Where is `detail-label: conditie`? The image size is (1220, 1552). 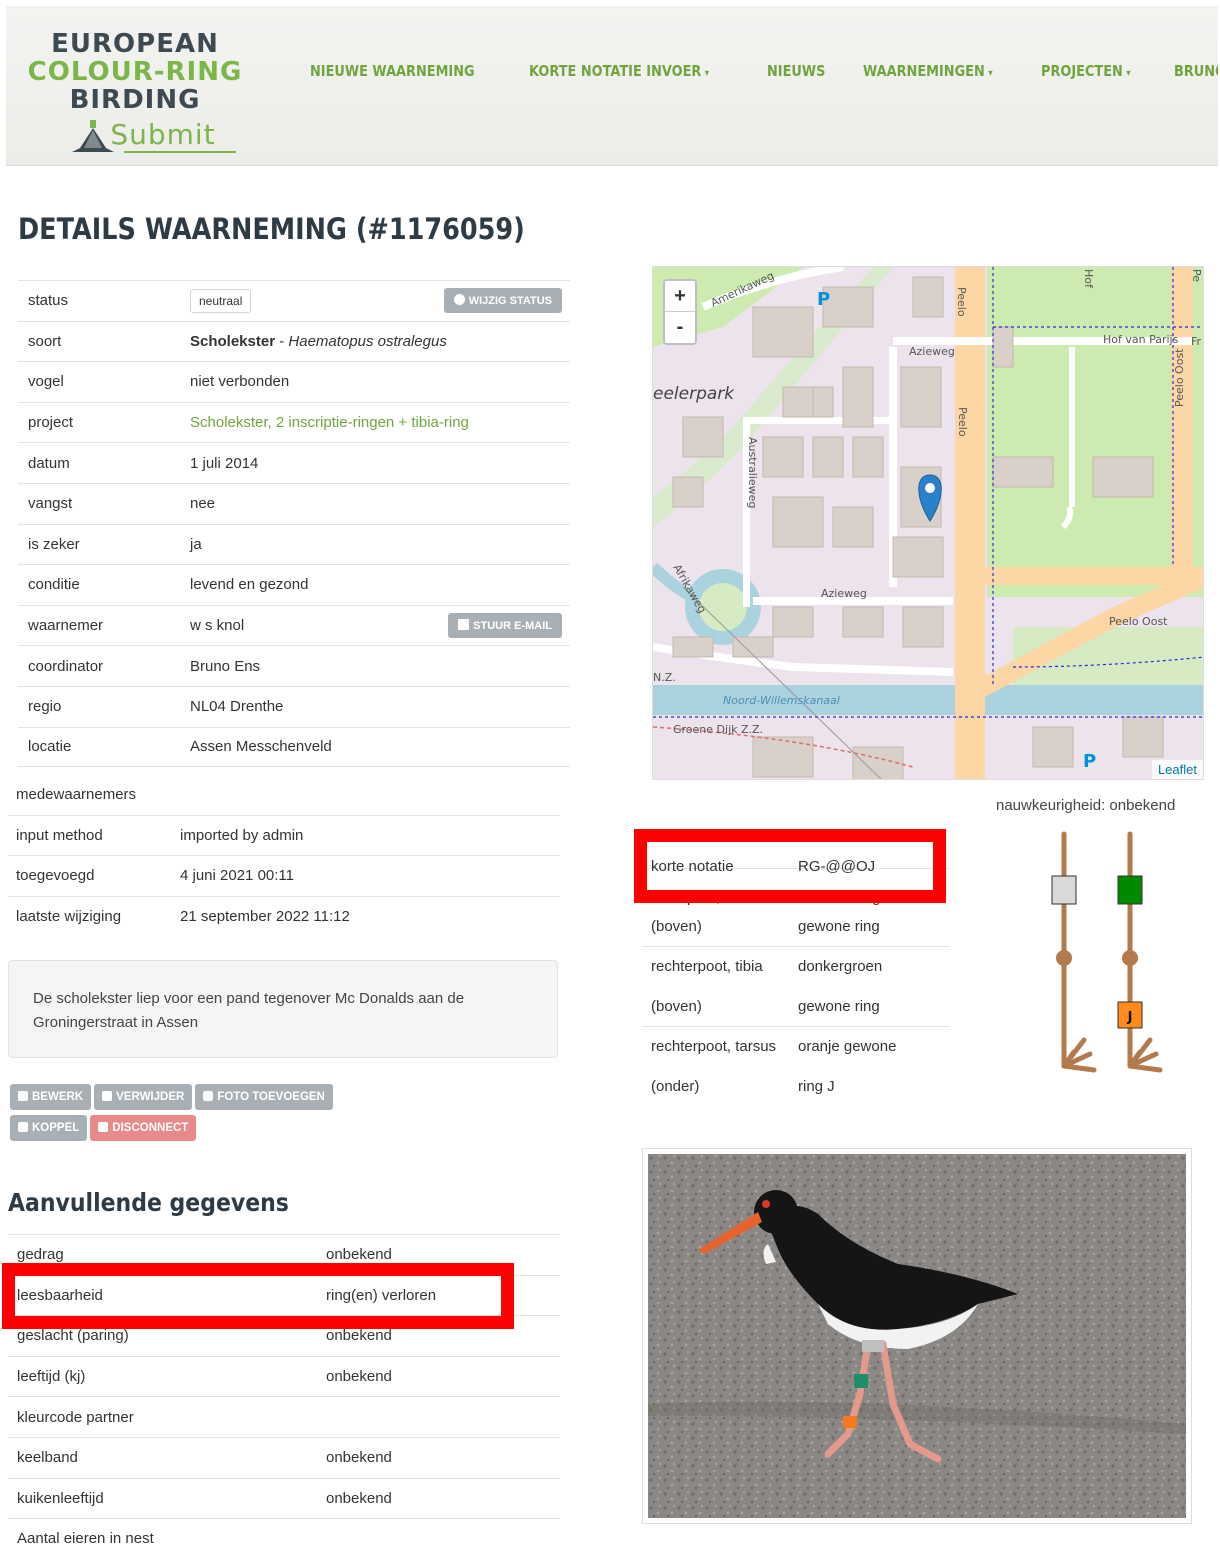
detail-label: conditie is located at coordinates (54, 585).